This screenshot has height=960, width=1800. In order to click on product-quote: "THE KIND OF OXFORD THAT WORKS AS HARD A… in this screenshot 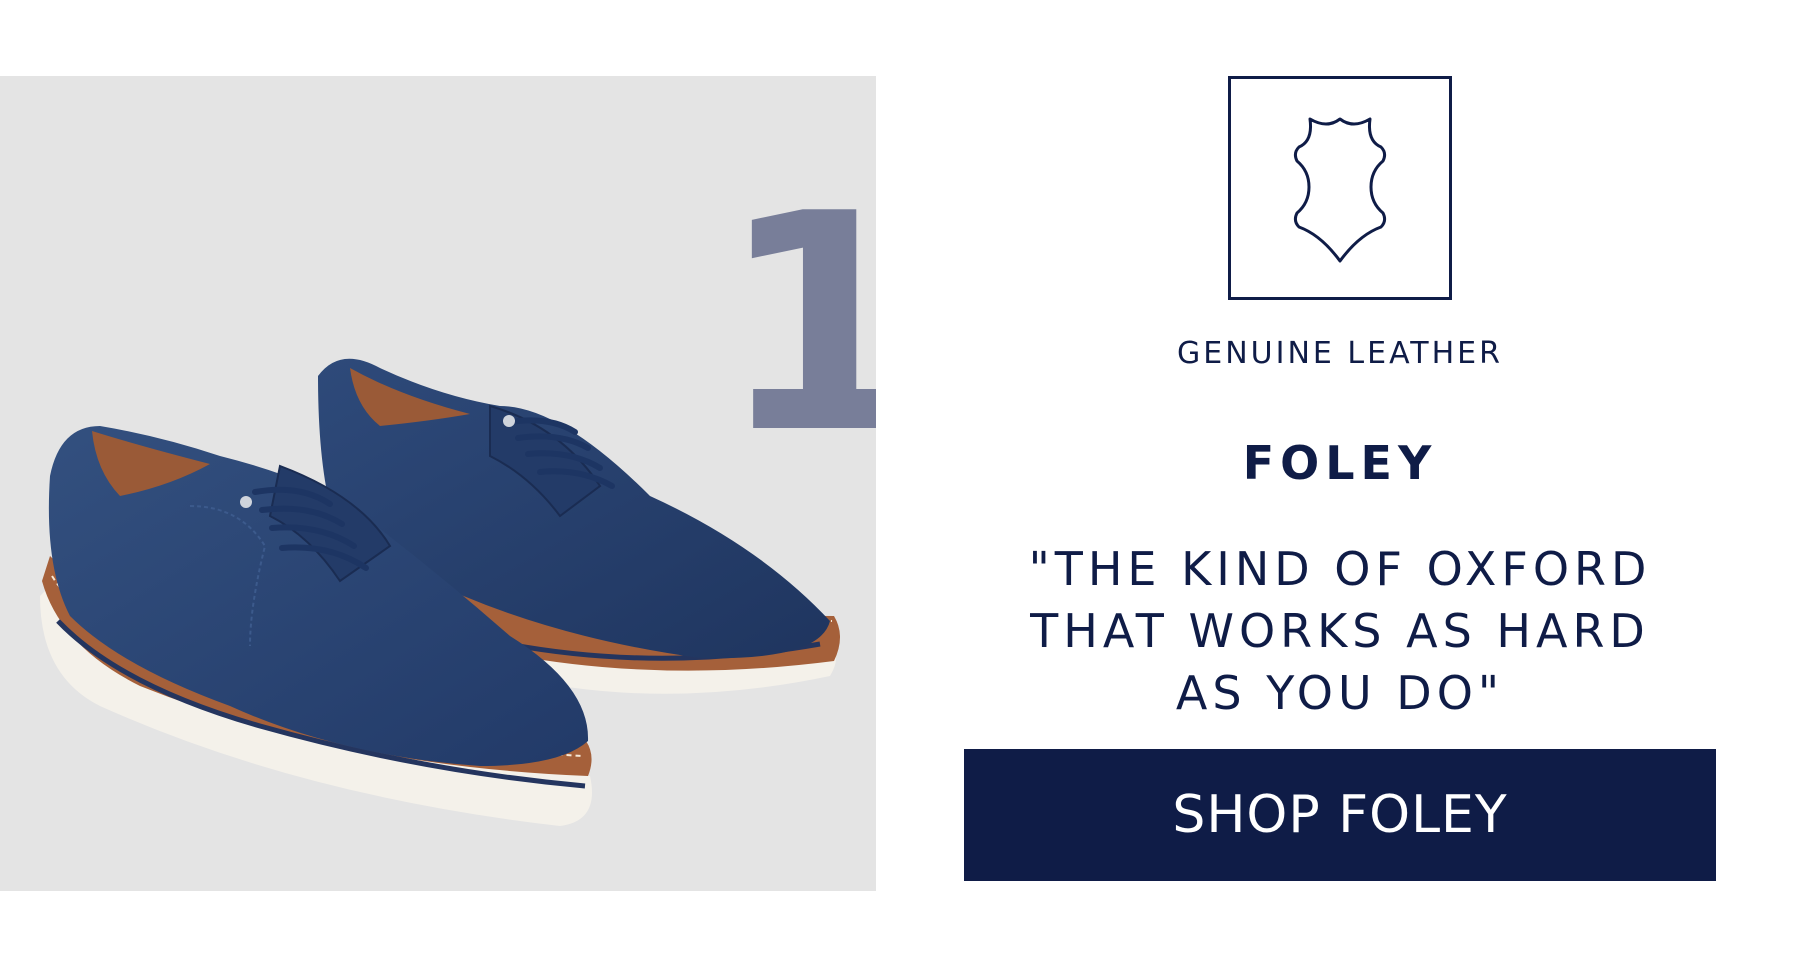, I will do `click(1340, 631)`.